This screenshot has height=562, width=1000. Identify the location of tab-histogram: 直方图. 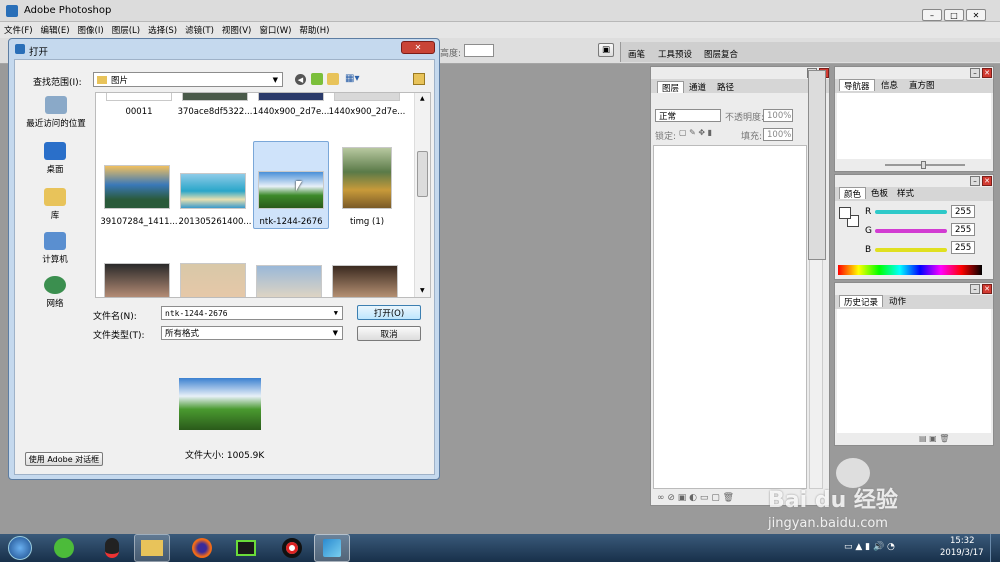
(922, 85).